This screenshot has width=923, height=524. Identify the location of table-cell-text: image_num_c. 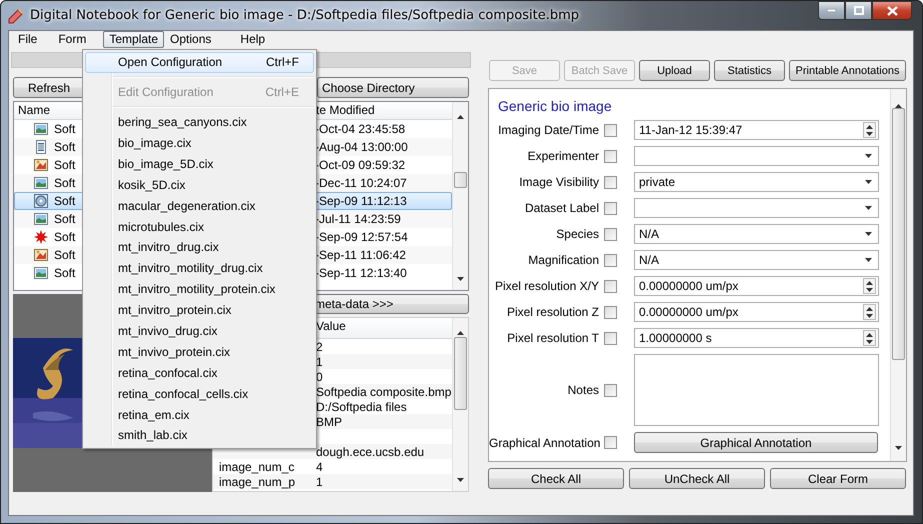
(257, 467).